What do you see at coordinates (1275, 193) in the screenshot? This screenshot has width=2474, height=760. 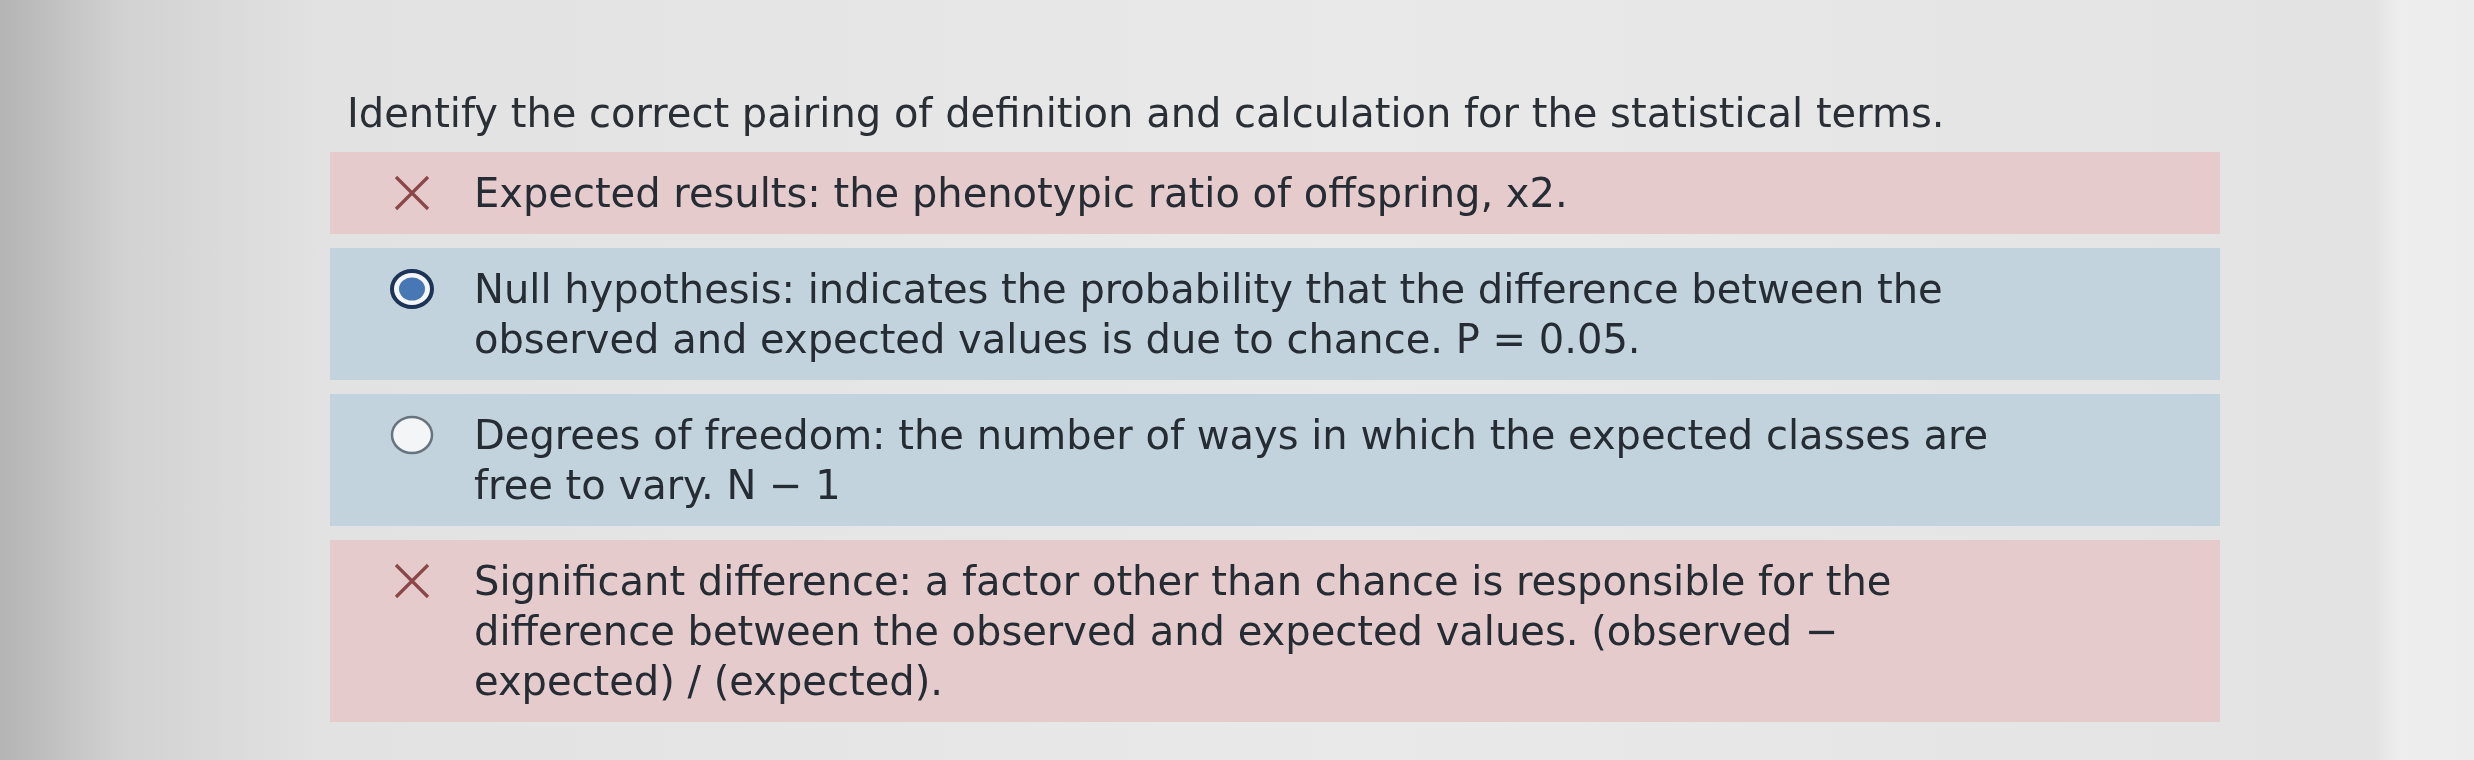 I see `answer-option: Expected results: the phenotypic ratio of offspring, x2.` at bounding box center [1275, 193].